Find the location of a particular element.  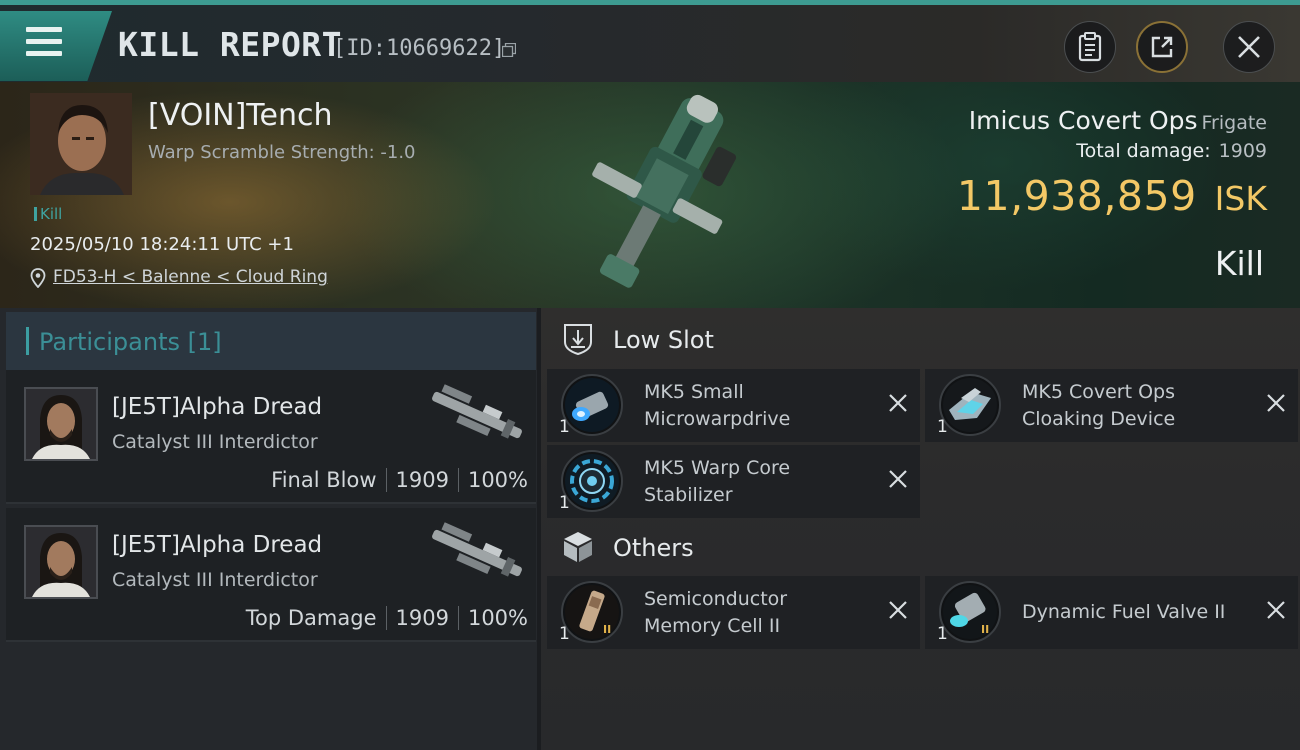

victim-ship: Imicus Covert Ops Frigate is located at coordinates (1118, 120).